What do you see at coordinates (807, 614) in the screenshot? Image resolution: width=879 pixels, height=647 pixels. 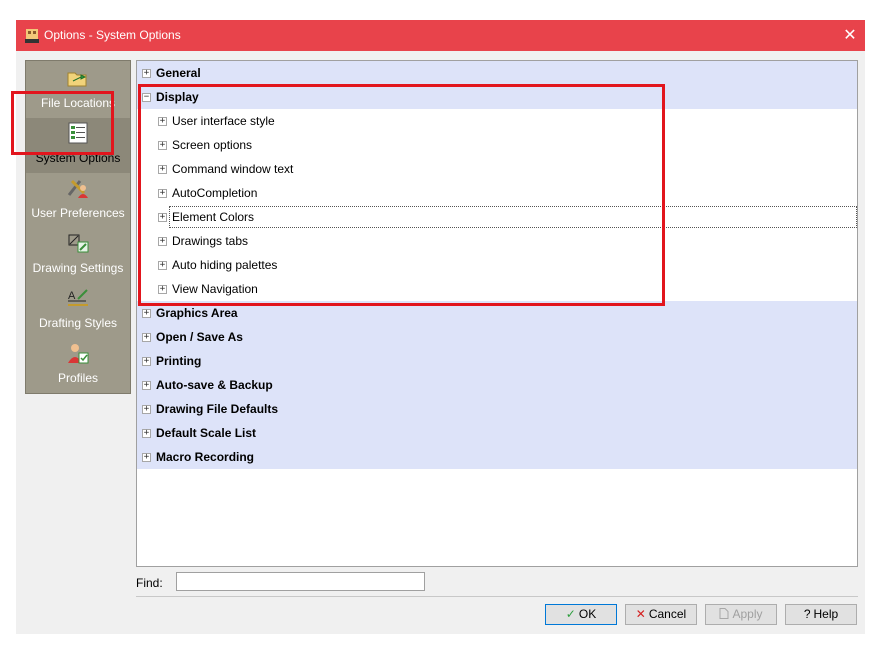 I see `help-icon: ?` at bounding box center [807, 614].